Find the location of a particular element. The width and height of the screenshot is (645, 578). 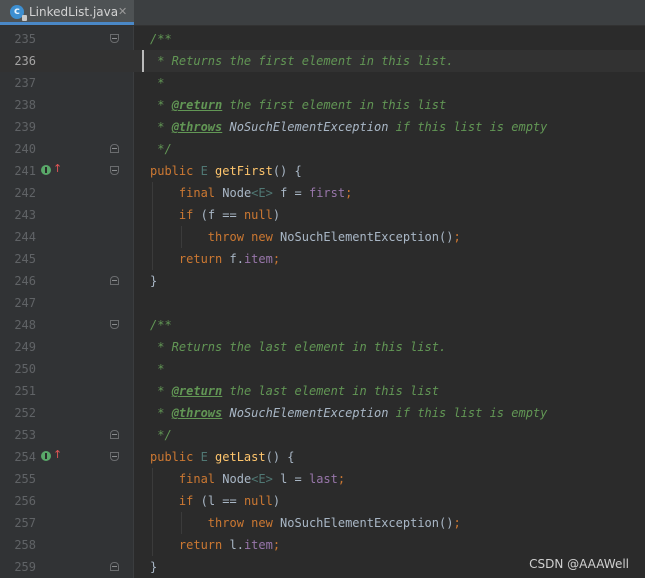

java-class-icon: c is located at coordinates (18, 13).